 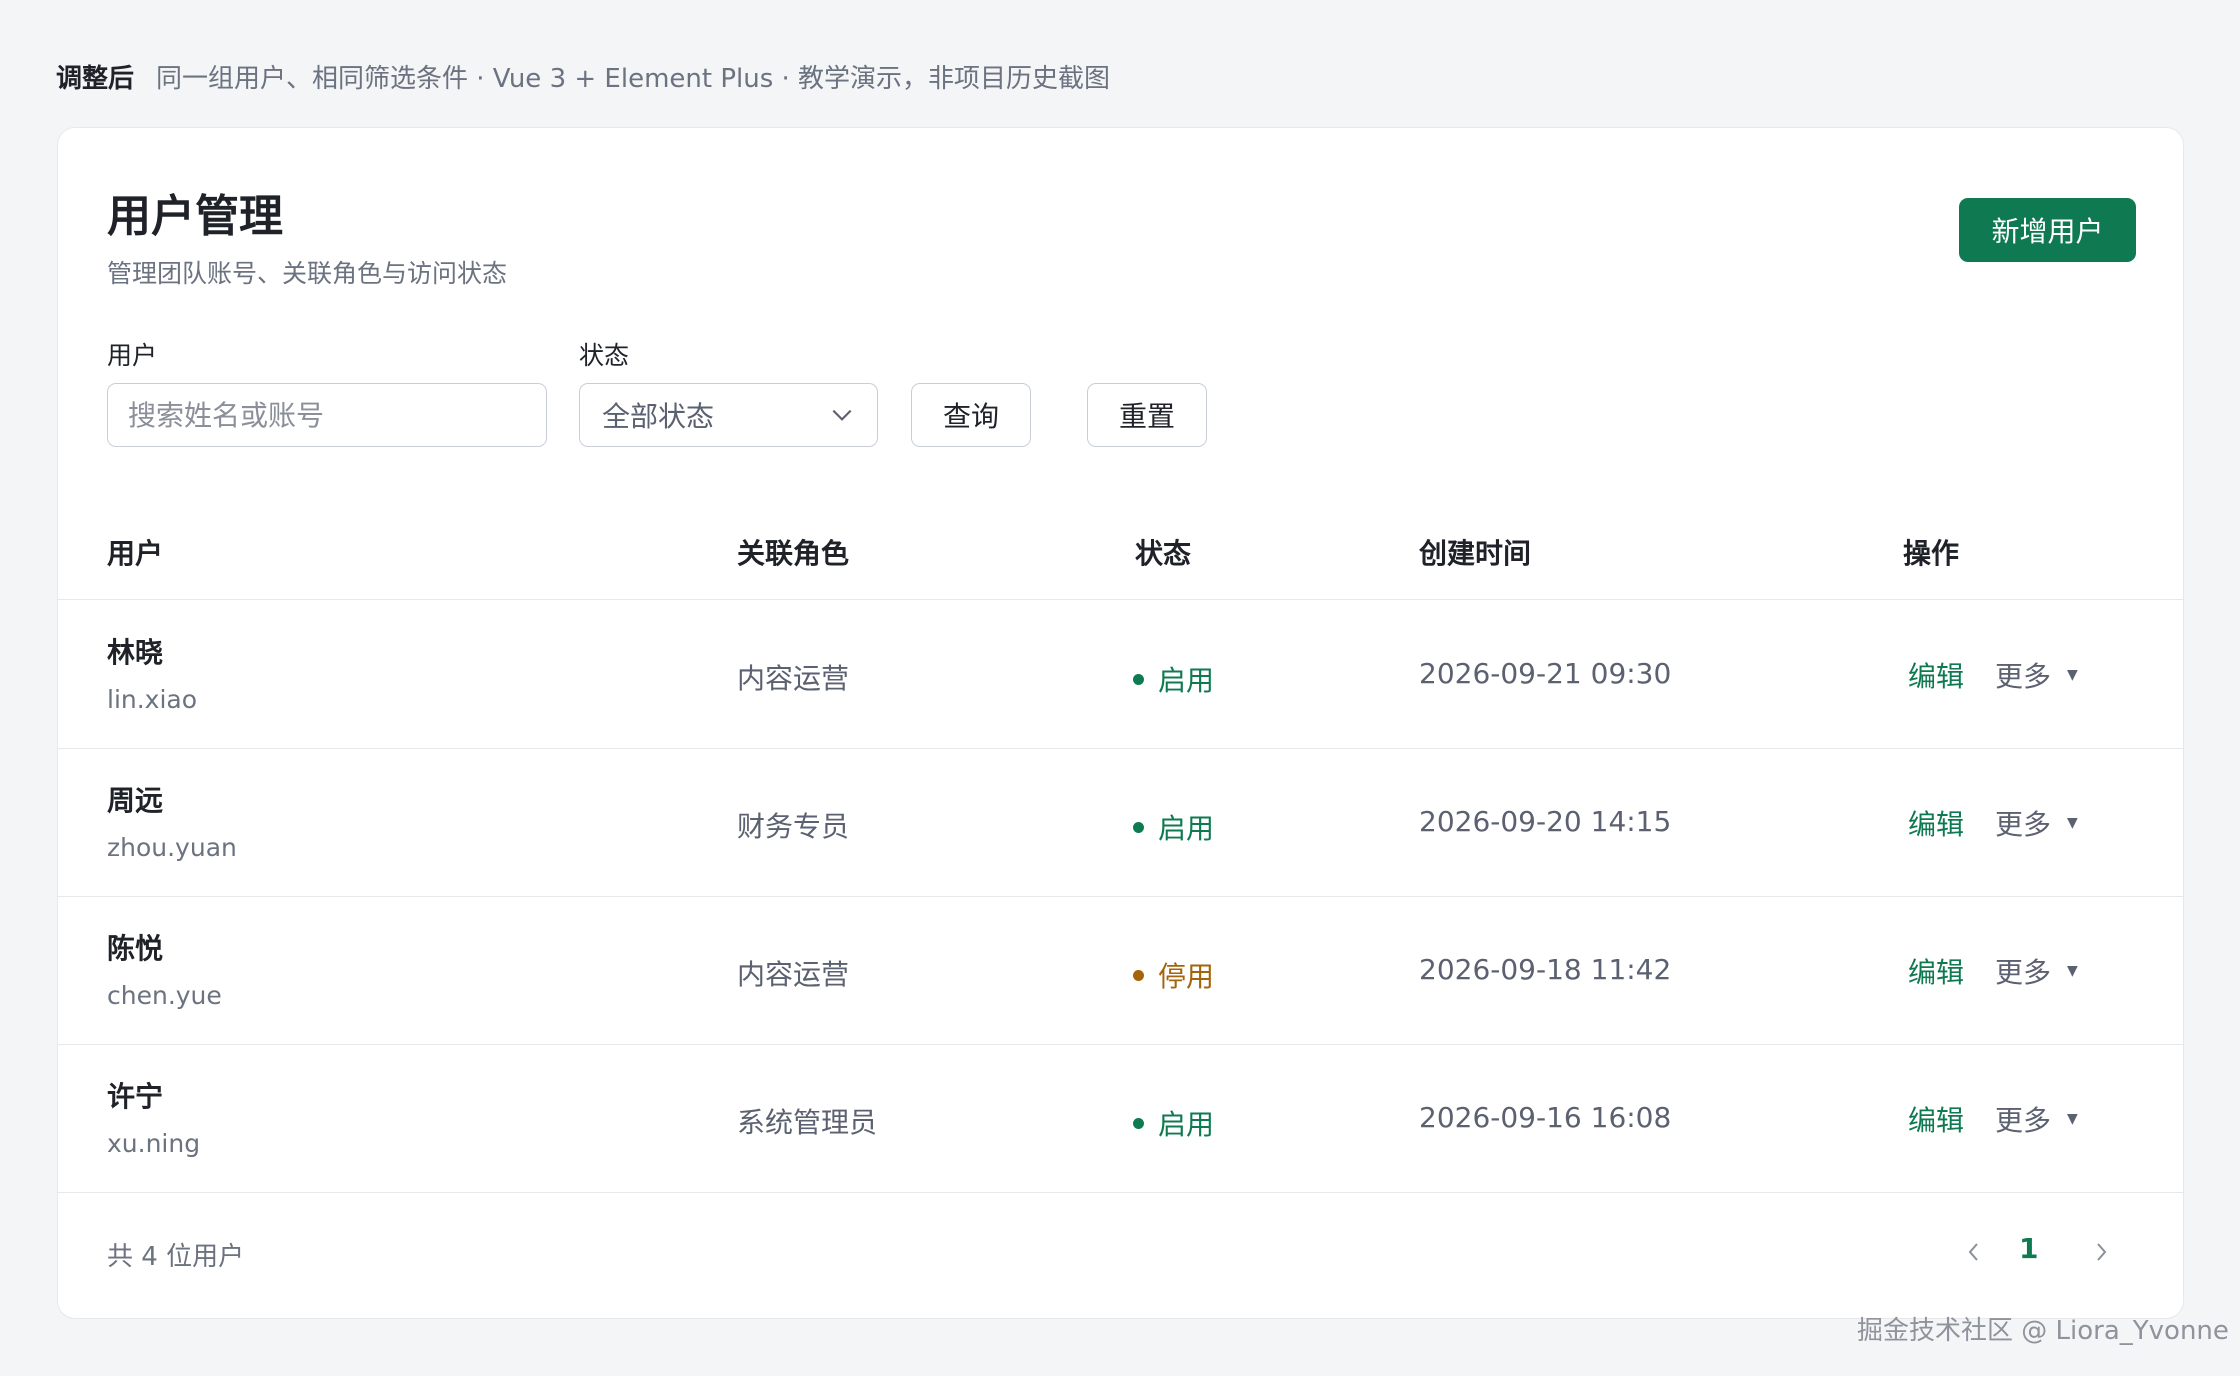 What do you see at coordinates (135, 553) in the screenshot?
I see `column-header-user: 用户` at bounding box center [135, 553].